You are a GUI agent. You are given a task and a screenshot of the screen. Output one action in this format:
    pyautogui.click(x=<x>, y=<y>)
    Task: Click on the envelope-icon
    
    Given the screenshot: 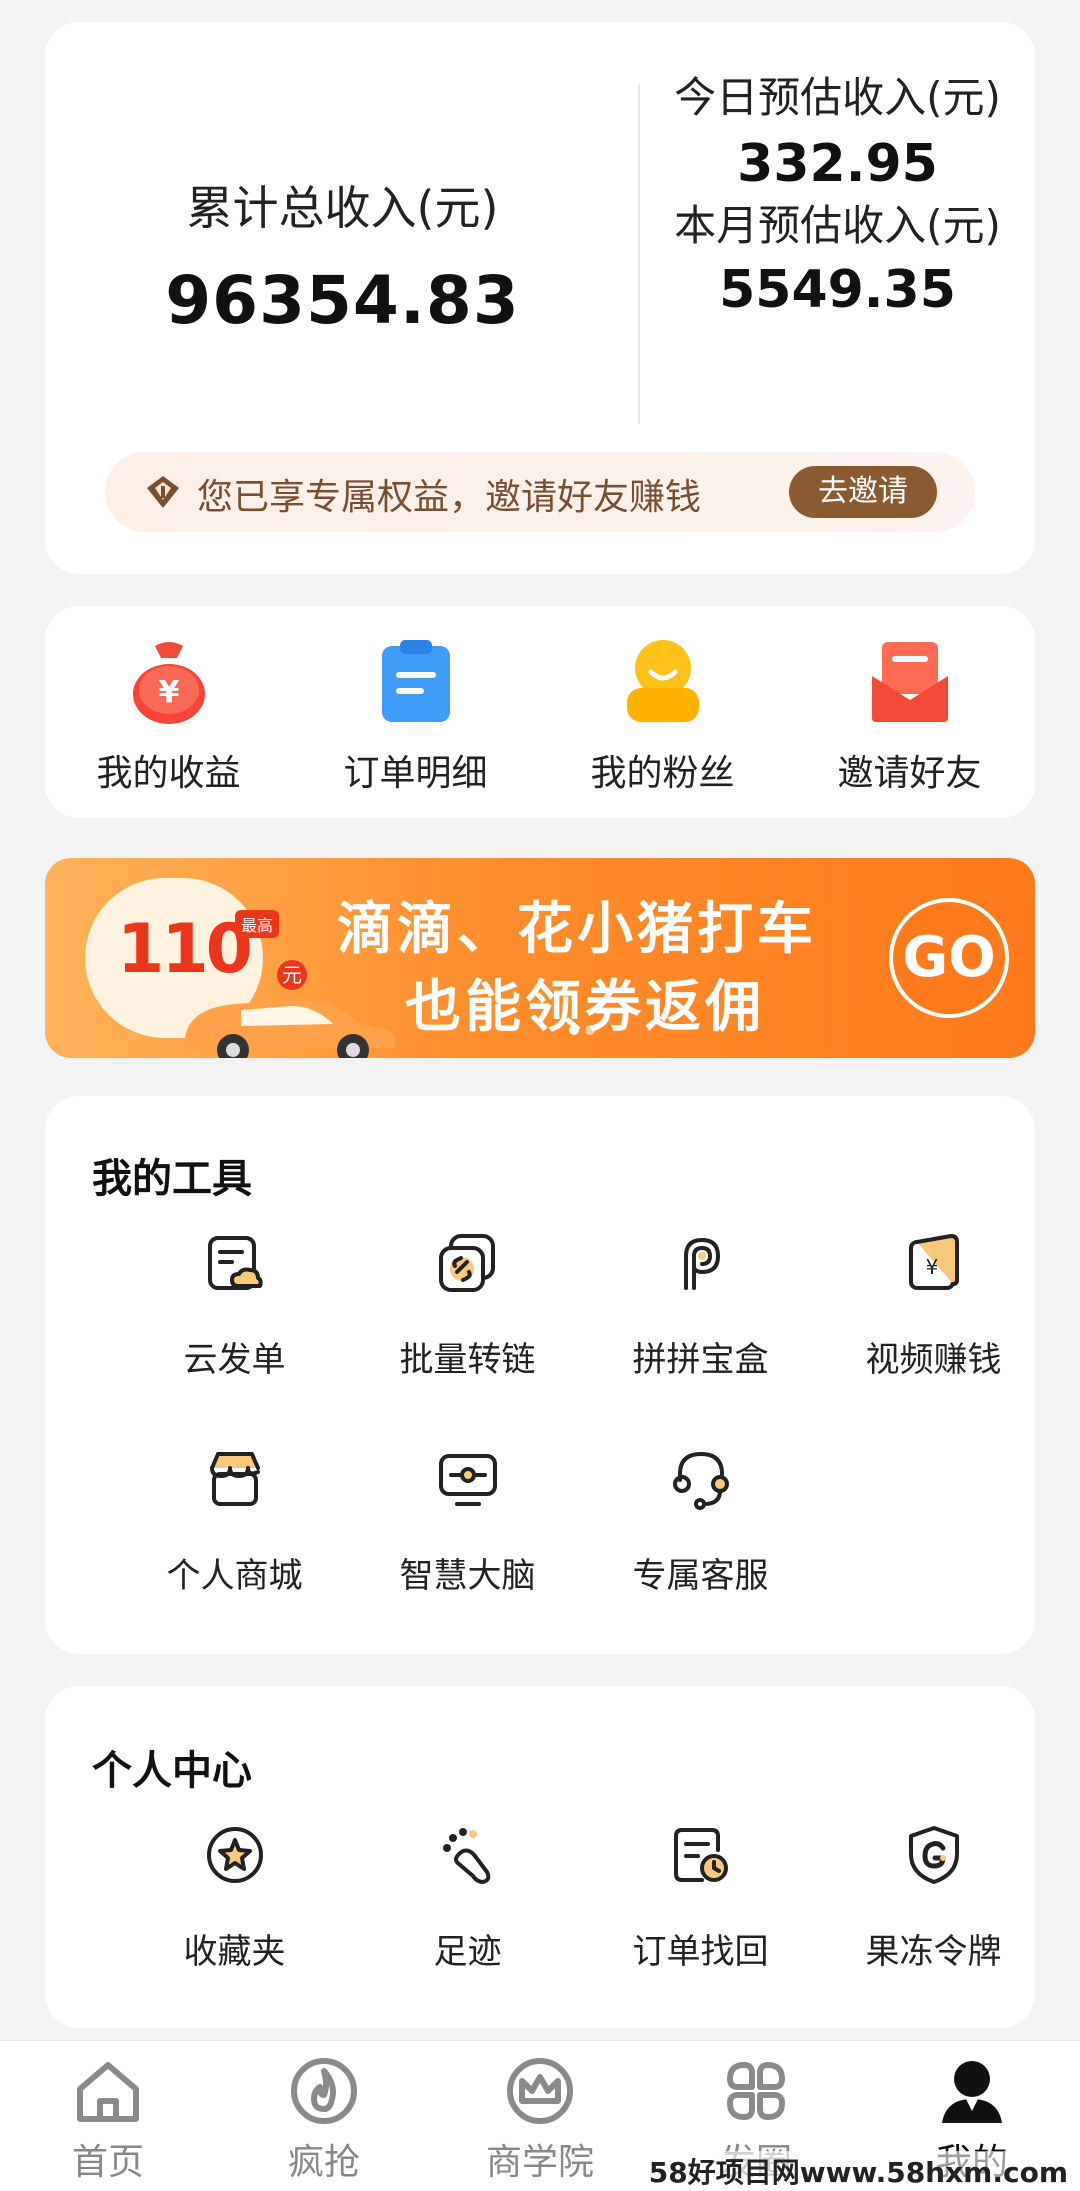 What is the action you would take?
    pyautogui.click(x=910, y=682)
    